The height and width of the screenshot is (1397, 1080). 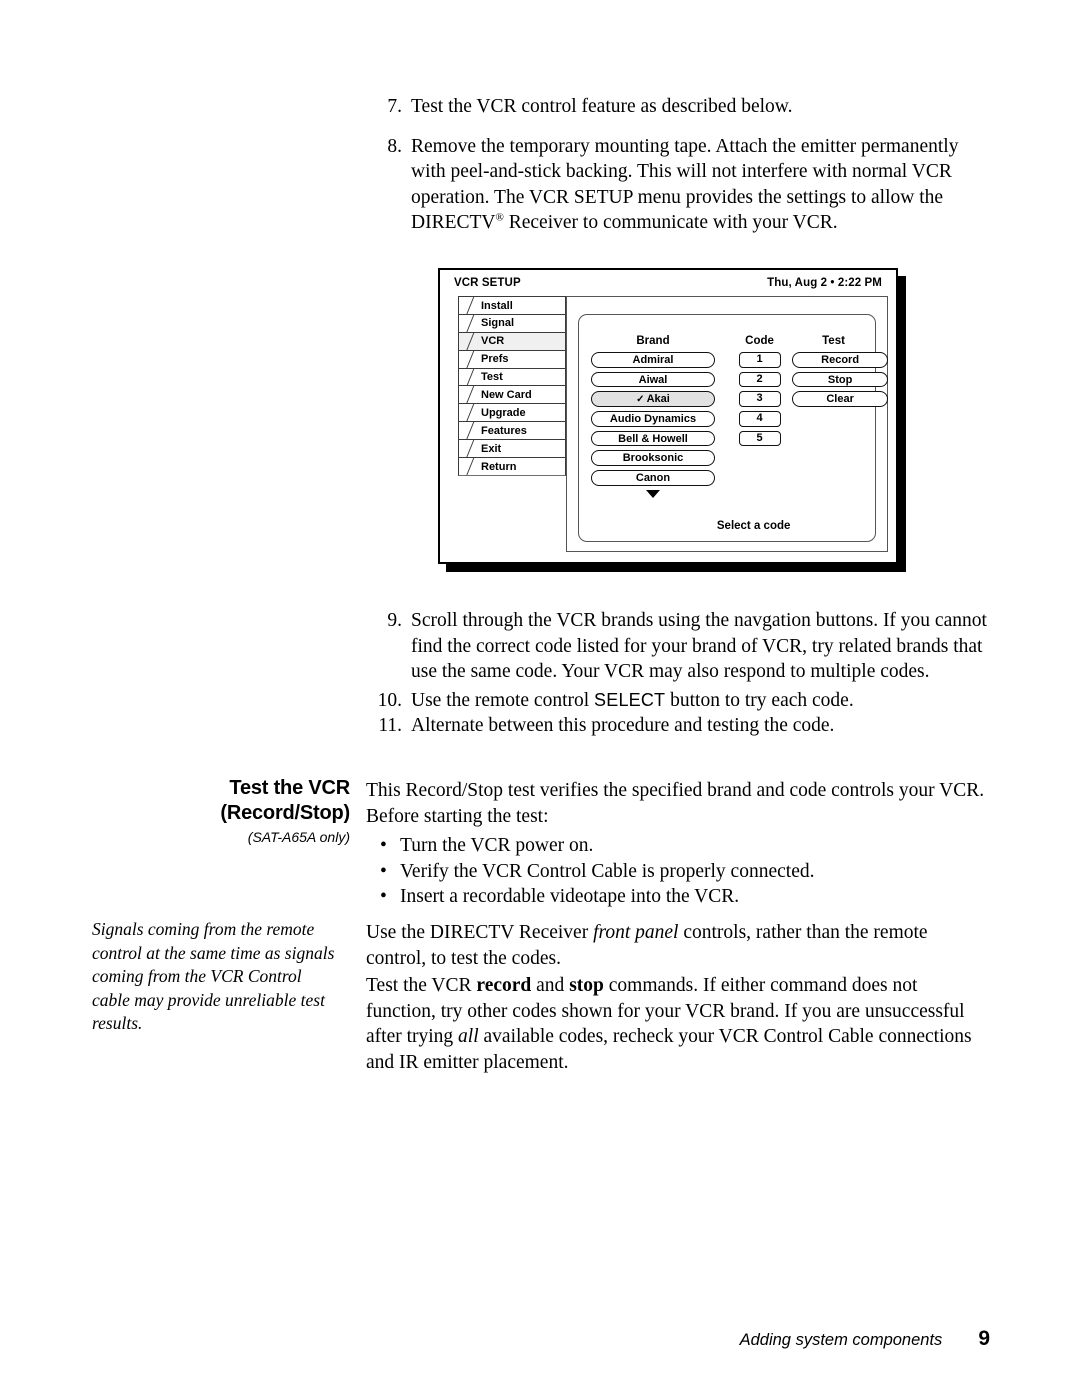 I want to click on scroll-down-arrow-icon, so click(x=653, y=493).